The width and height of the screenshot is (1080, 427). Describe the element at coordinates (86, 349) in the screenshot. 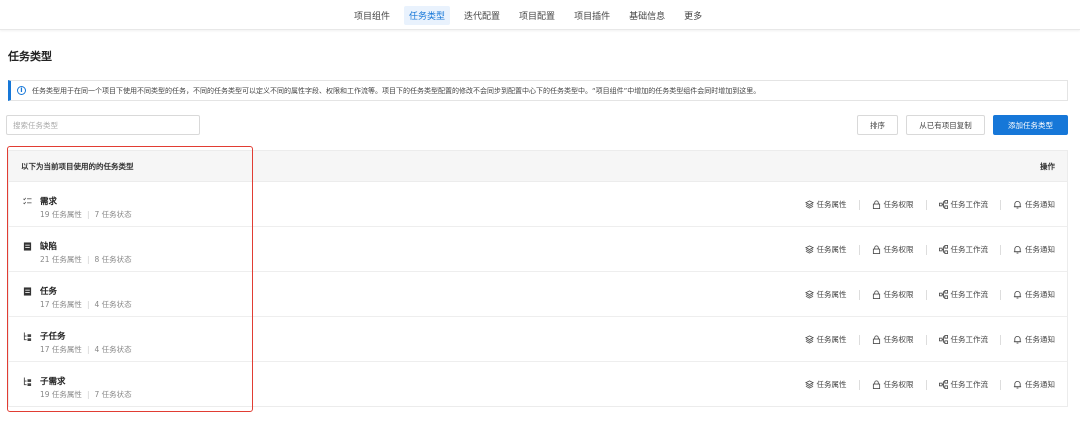

I see `task-type-meta: 17 任务属性 | 4 任务状态` at that location.